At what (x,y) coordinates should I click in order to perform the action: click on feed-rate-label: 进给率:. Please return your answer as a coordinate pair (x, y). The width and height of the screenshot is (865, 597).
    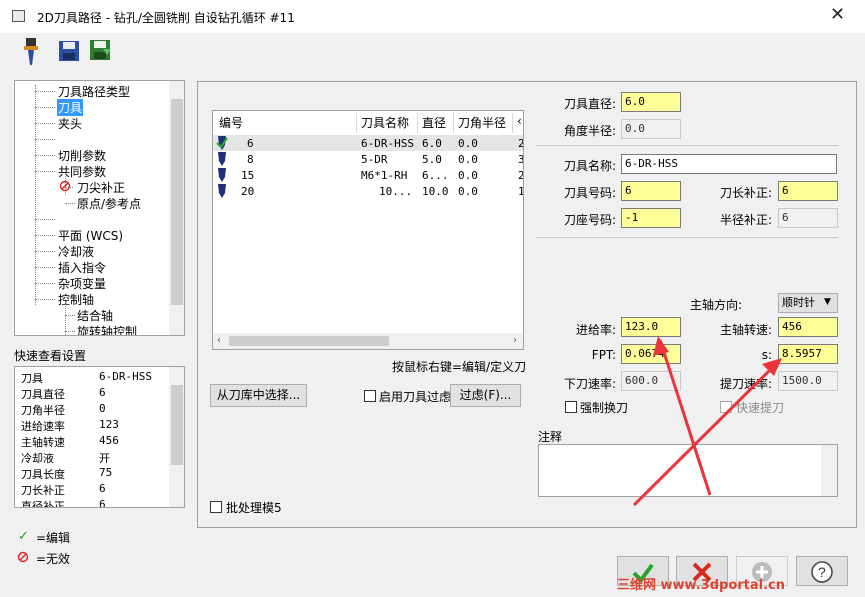
    Looking at the image, I should click on (595, 330).